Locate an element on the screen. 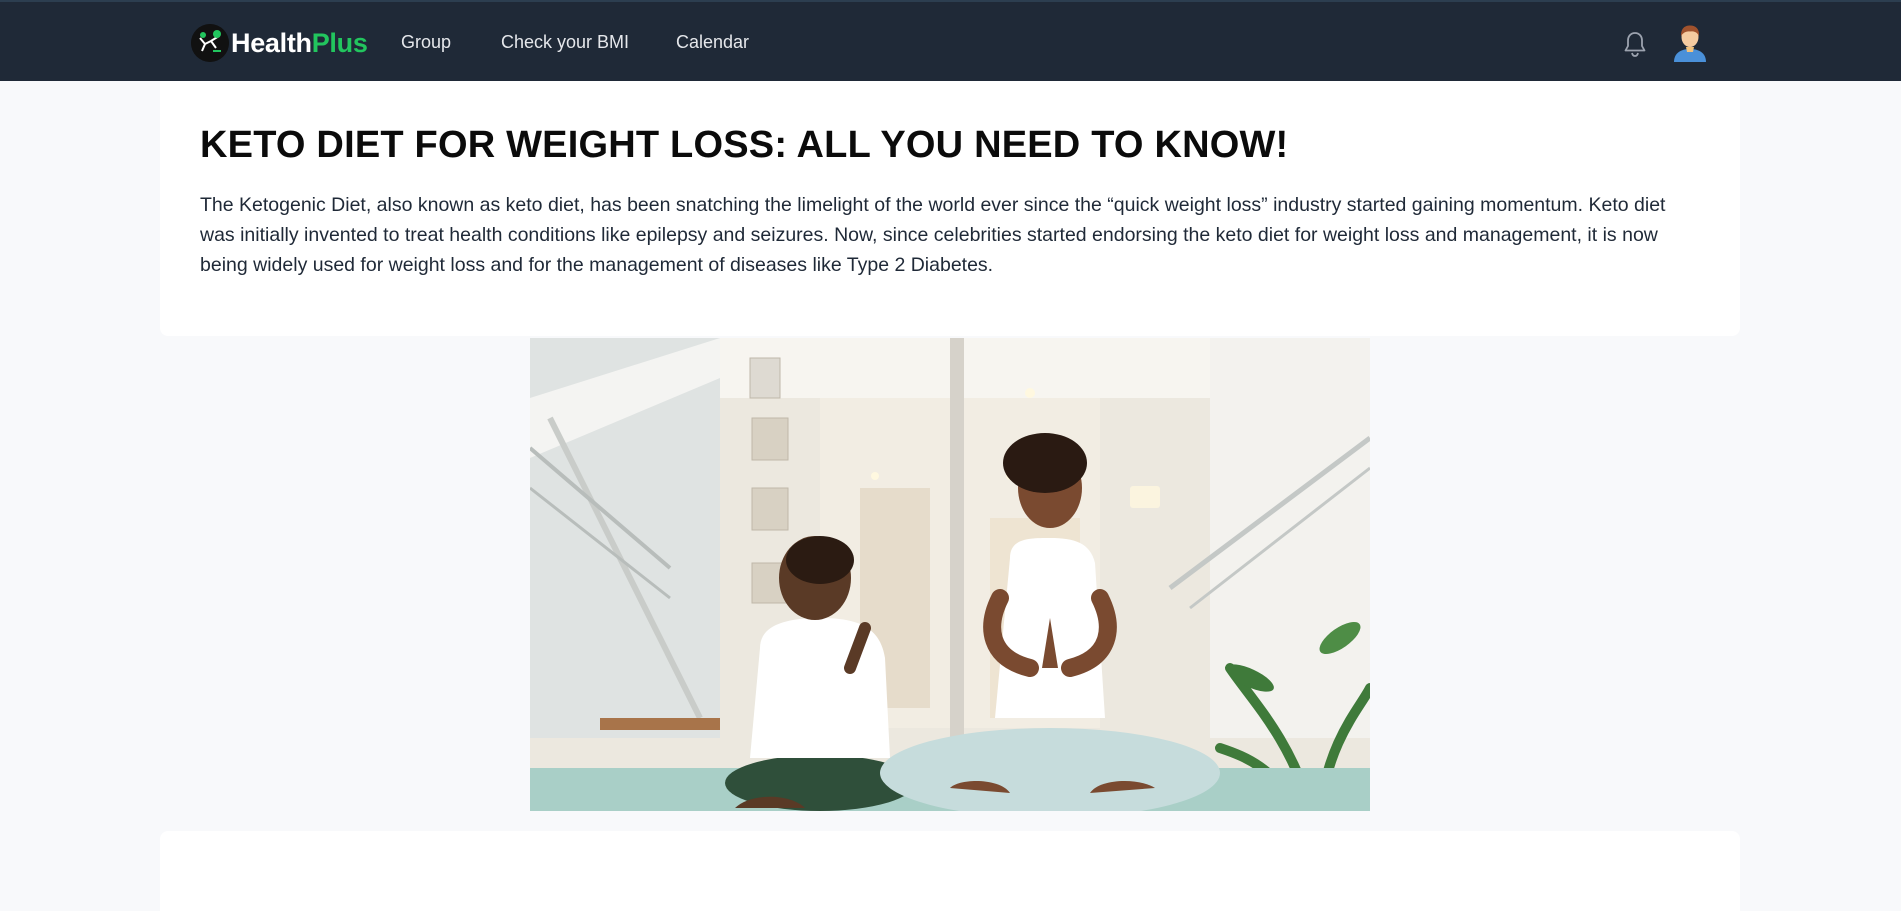  brand-logo: HealthPlus is located at coordinates (279, 43).